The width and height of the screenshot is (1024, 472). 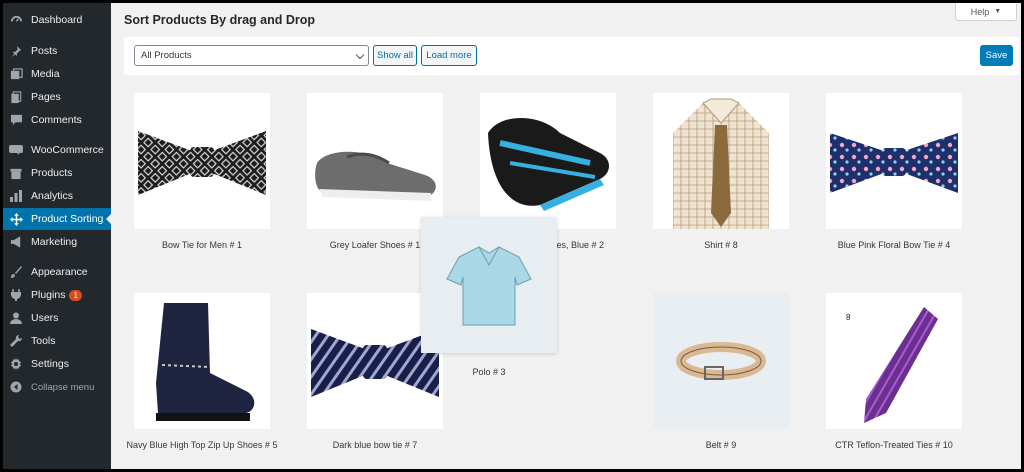 I want to click on archive-icon, so click(x=16, y=173).